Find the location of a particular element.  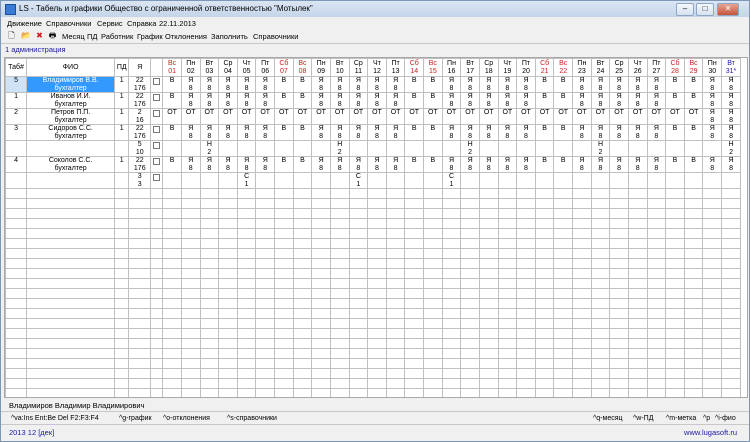

menu-spravka: Справка is located at coordinates (141, 23).